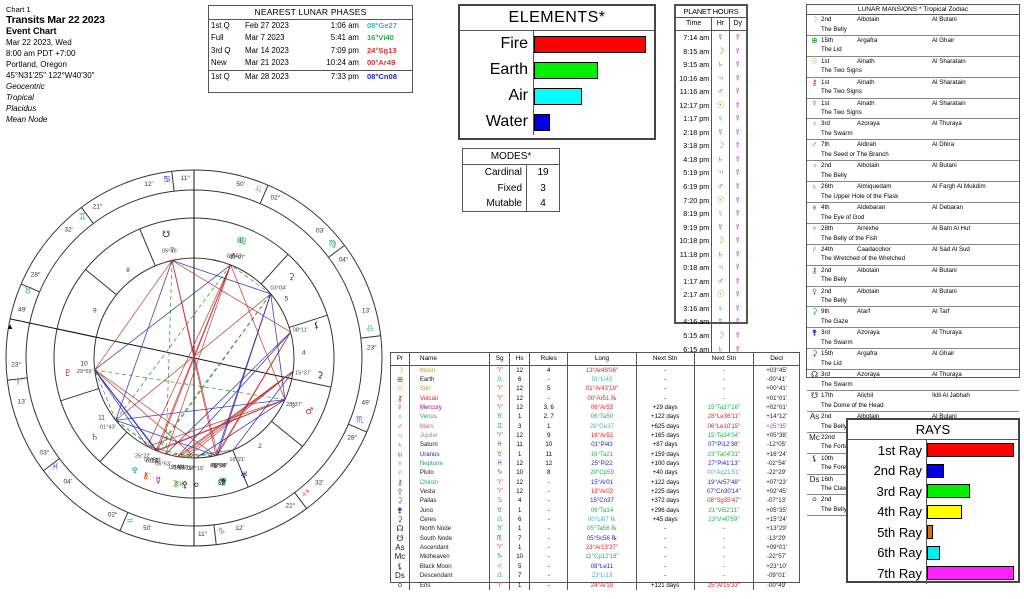  What do you see at coordinates (694, 268) in the screenshot?
I see `planet-hour-time: 0:18 am` at bounding box center [694, 268].